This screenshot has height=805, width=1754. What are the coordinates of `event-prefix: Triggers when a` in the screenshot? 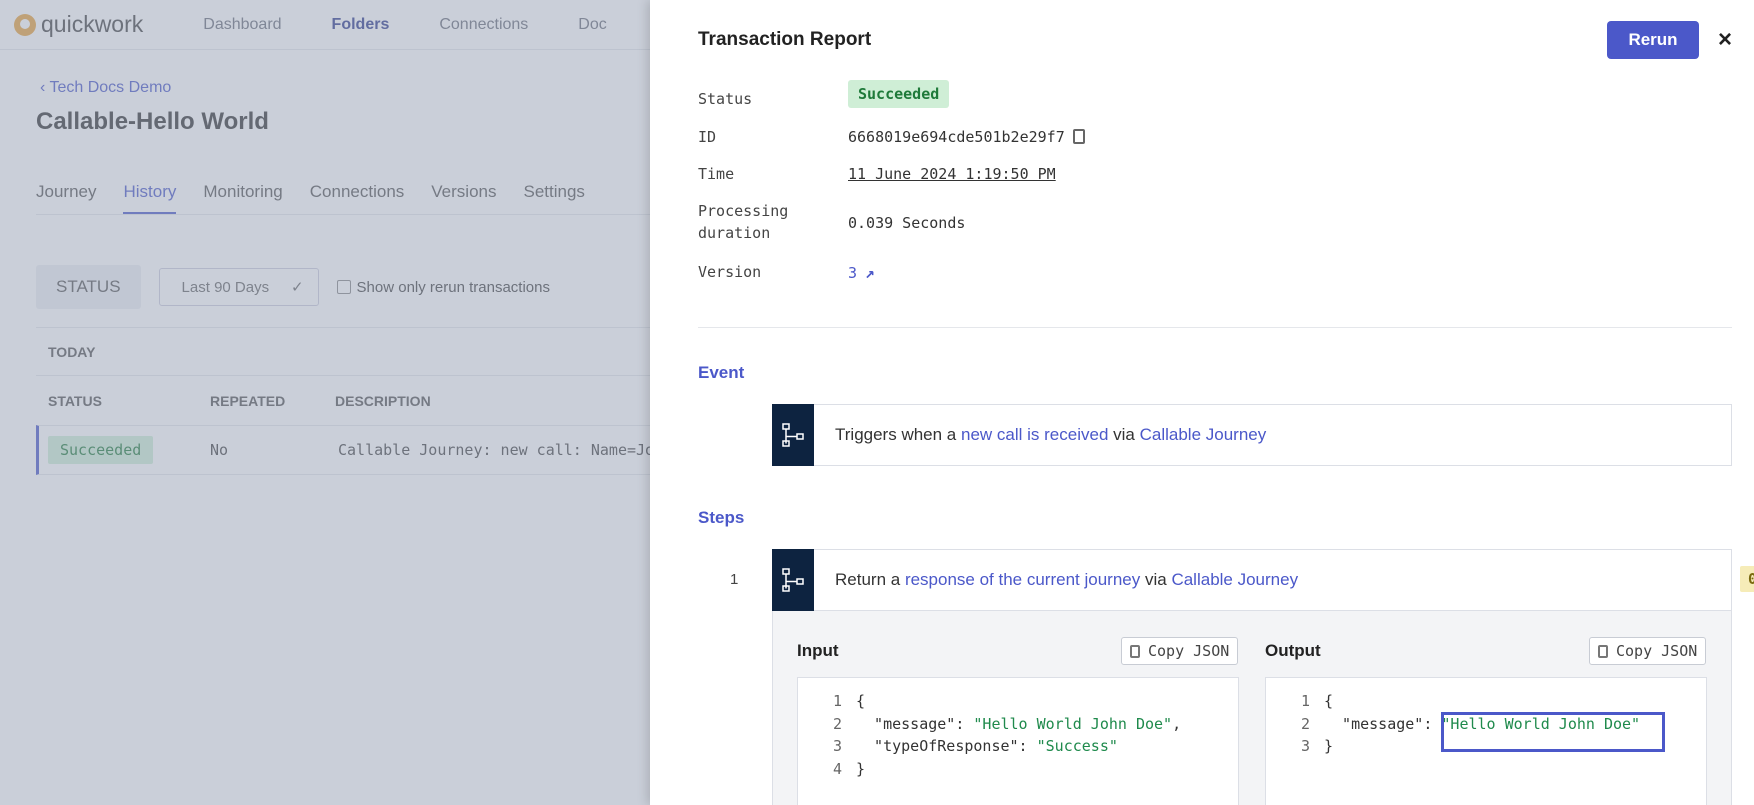 It's located at (896, 434).